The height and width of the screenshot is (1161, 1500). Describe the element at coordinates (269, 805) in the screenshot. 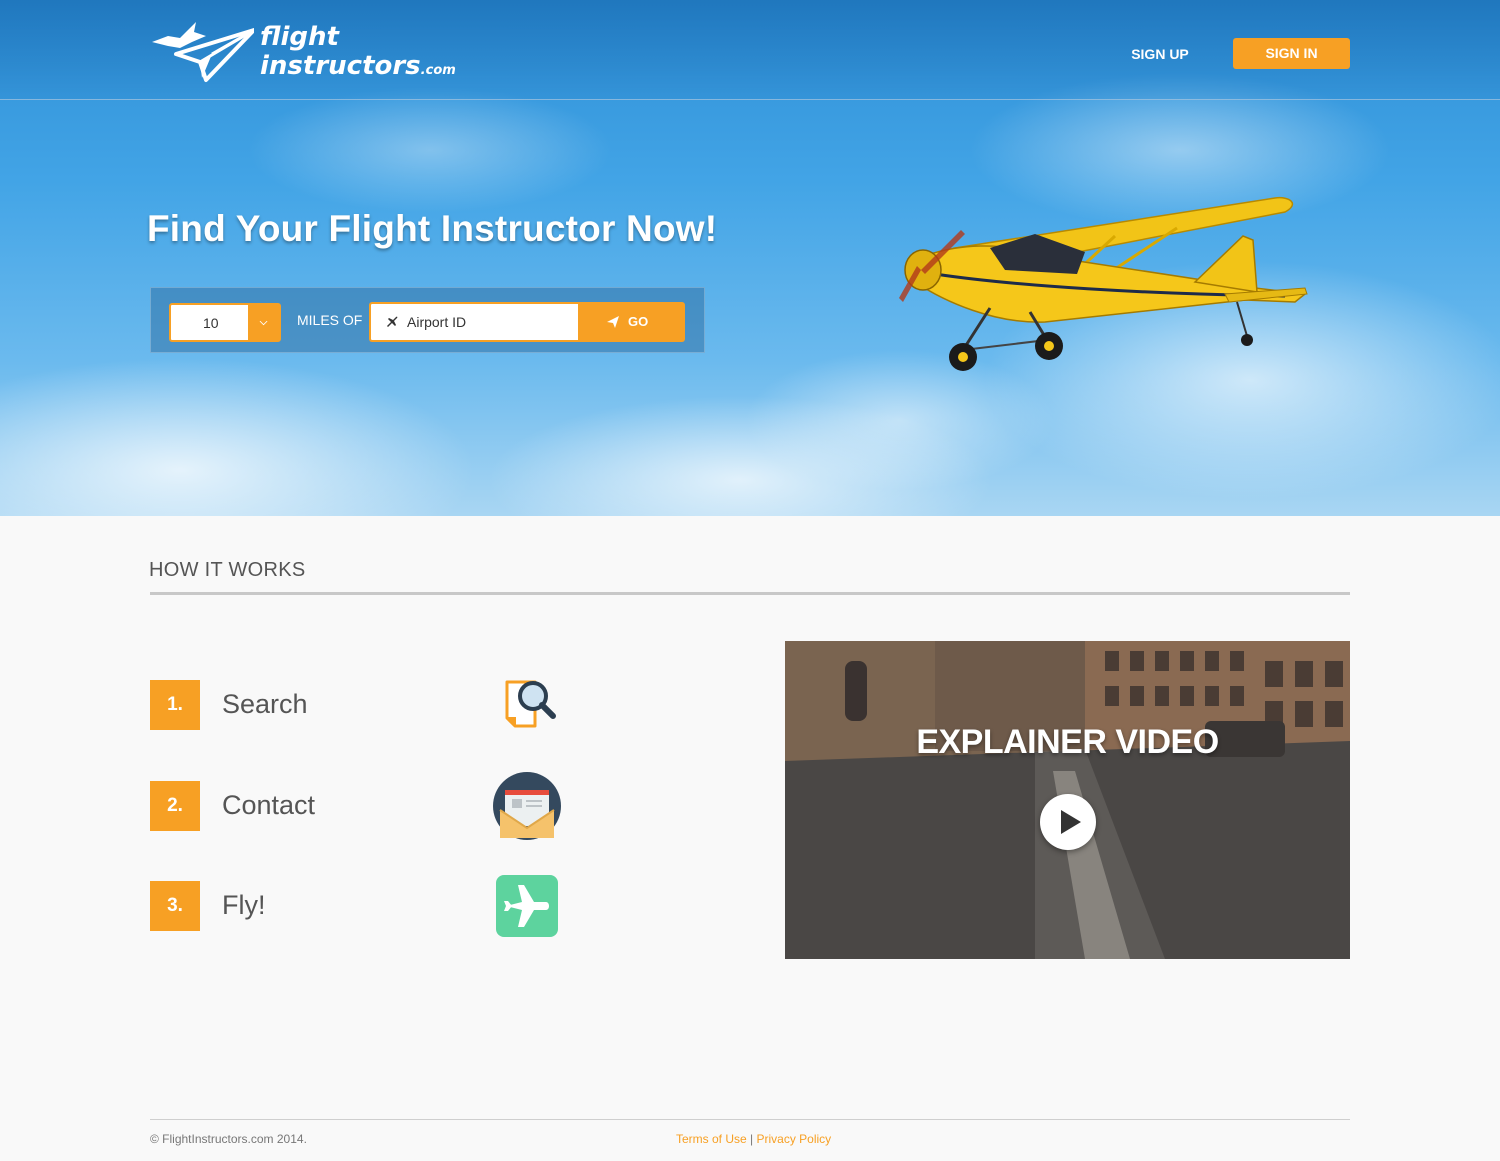

I see `step-label: Contact` at that location.